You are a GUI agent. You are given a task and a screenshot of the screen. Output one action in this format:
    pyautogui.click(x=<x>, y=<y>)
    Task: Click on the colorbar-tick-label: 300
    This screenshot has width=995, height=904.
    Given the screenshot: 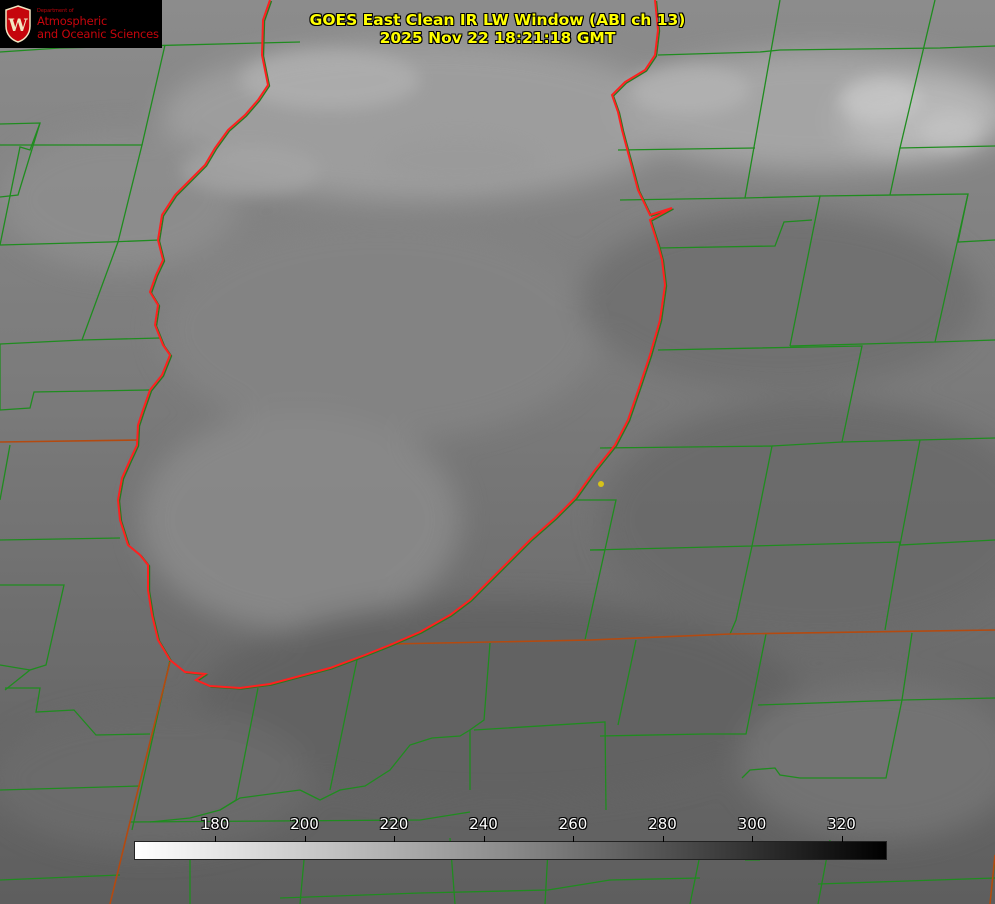 What is the action you would take?
    pyautogui.click(x=752, y=824)
    